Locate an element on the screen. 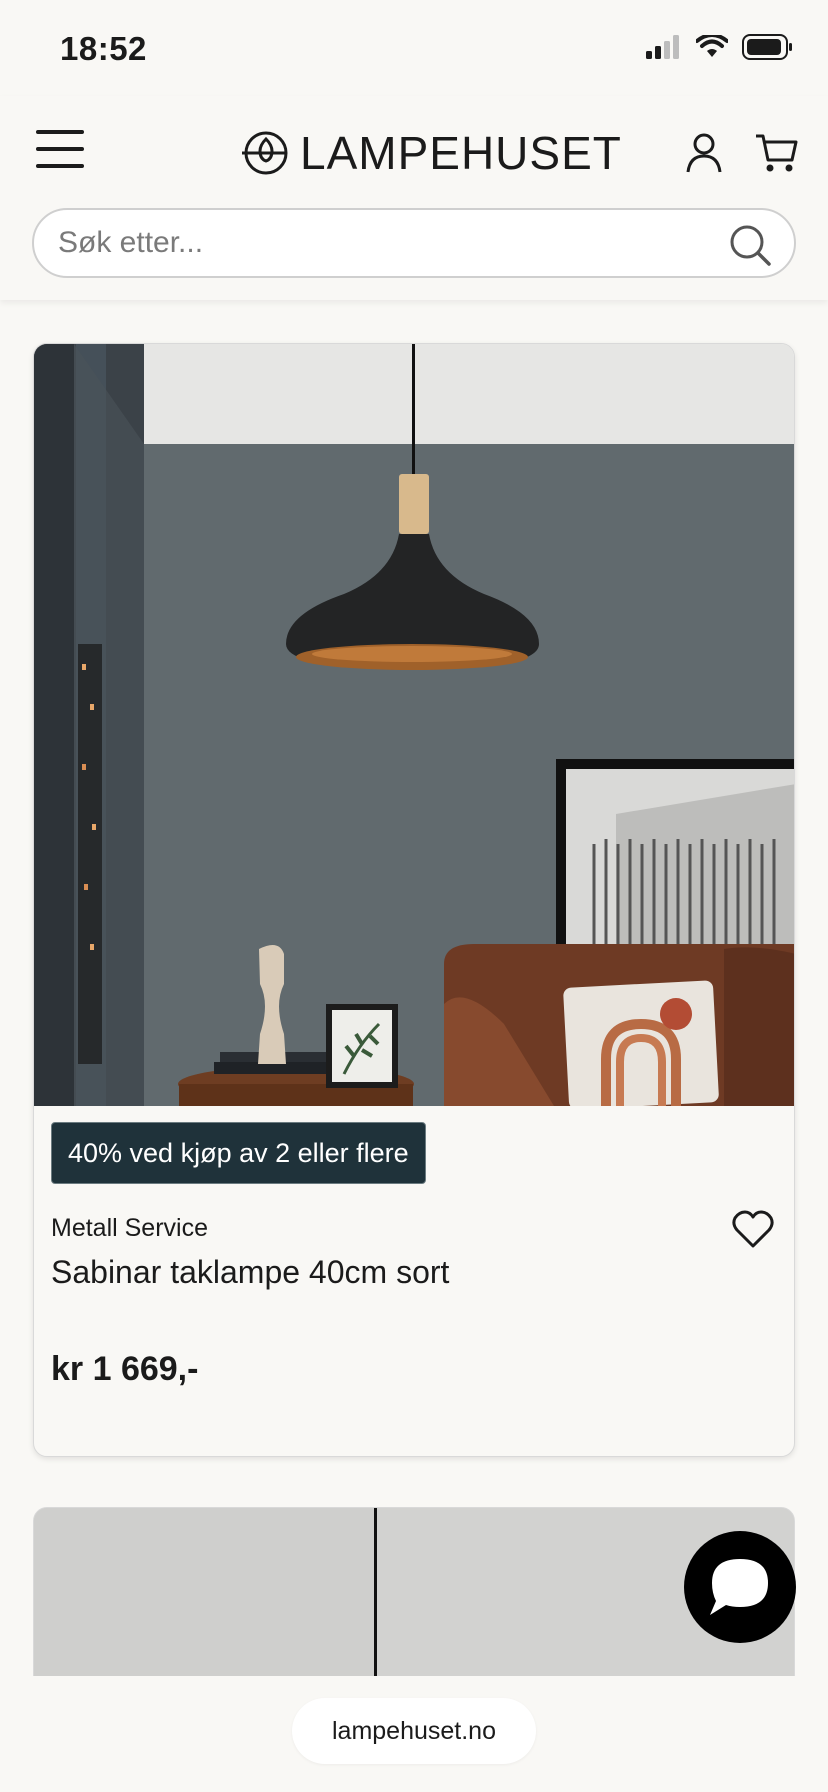  hamburger-menu-icon is located at coordinates (60, 132).